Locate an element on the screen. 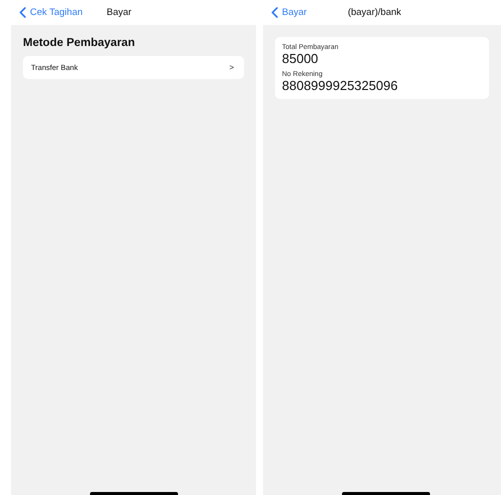 The width and height of the screenshot is (501, 495). back-link: Cek Tagihan is located at coordinates (51, 12).